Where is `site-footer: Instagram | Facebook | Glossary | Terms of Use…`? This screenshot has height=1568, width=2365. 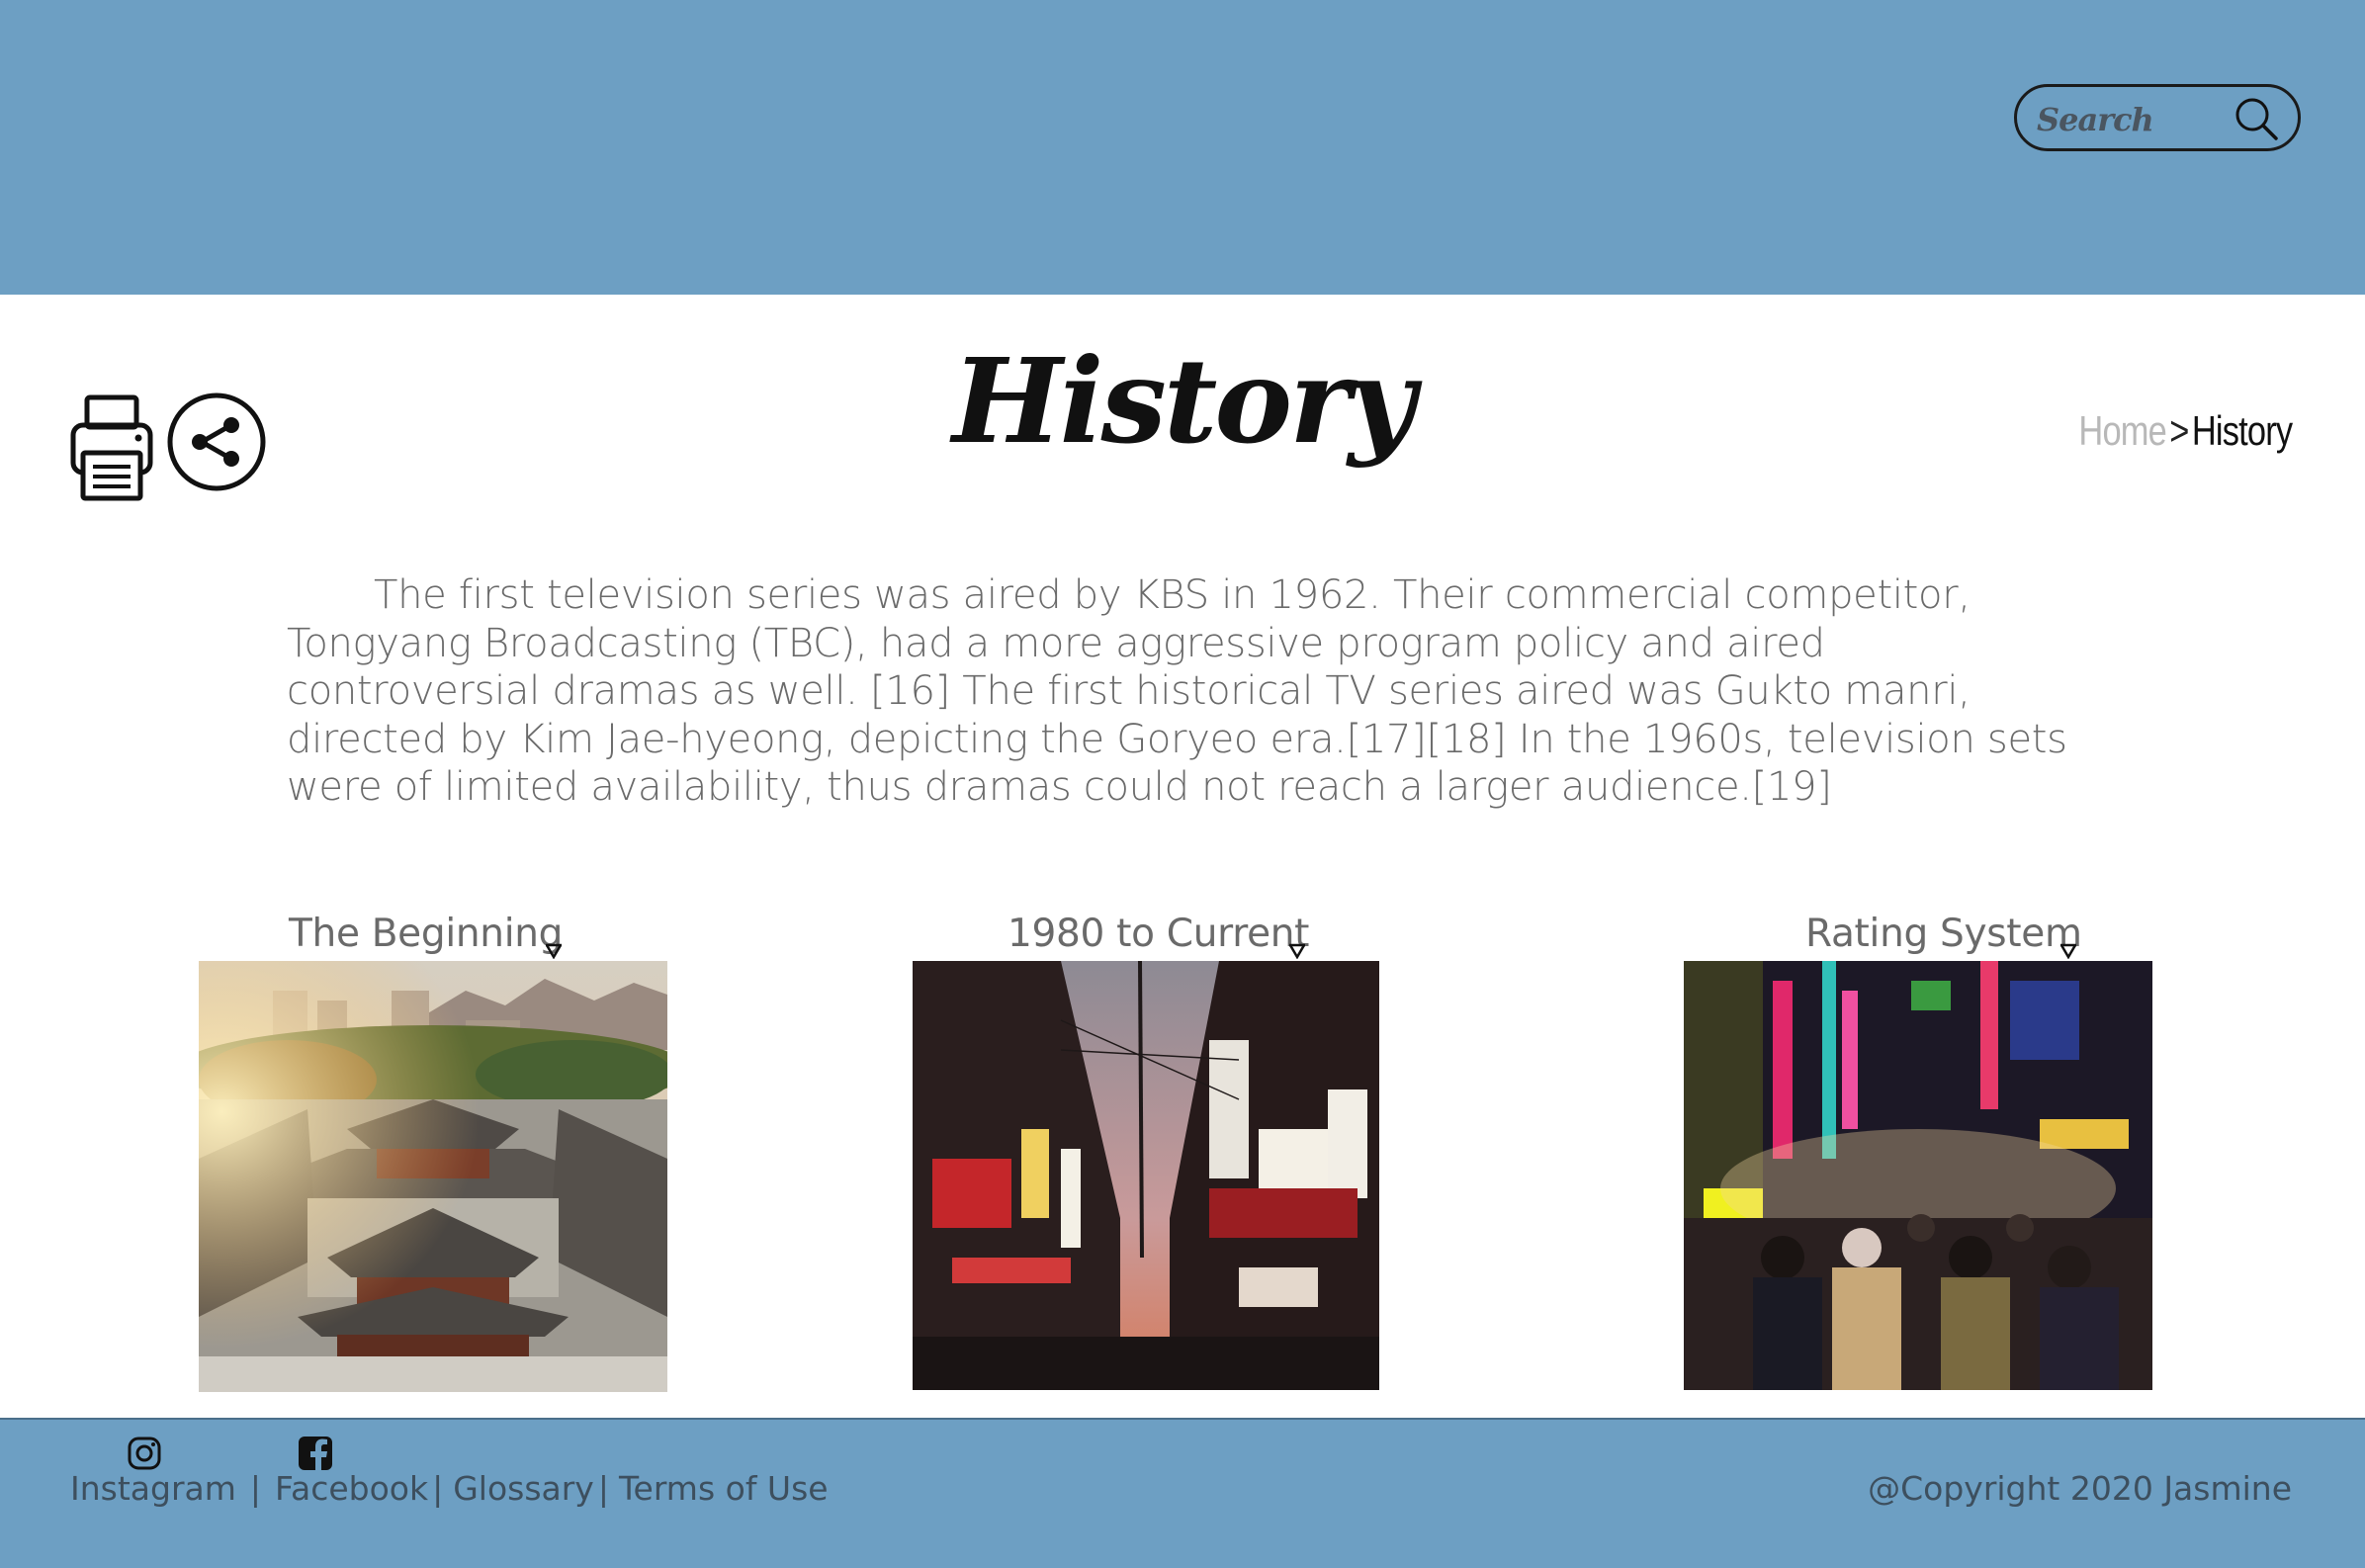 site-footer: Instagram | Facebook | Glossary | Terms of Use… is located at coordinates (1182, 1493).